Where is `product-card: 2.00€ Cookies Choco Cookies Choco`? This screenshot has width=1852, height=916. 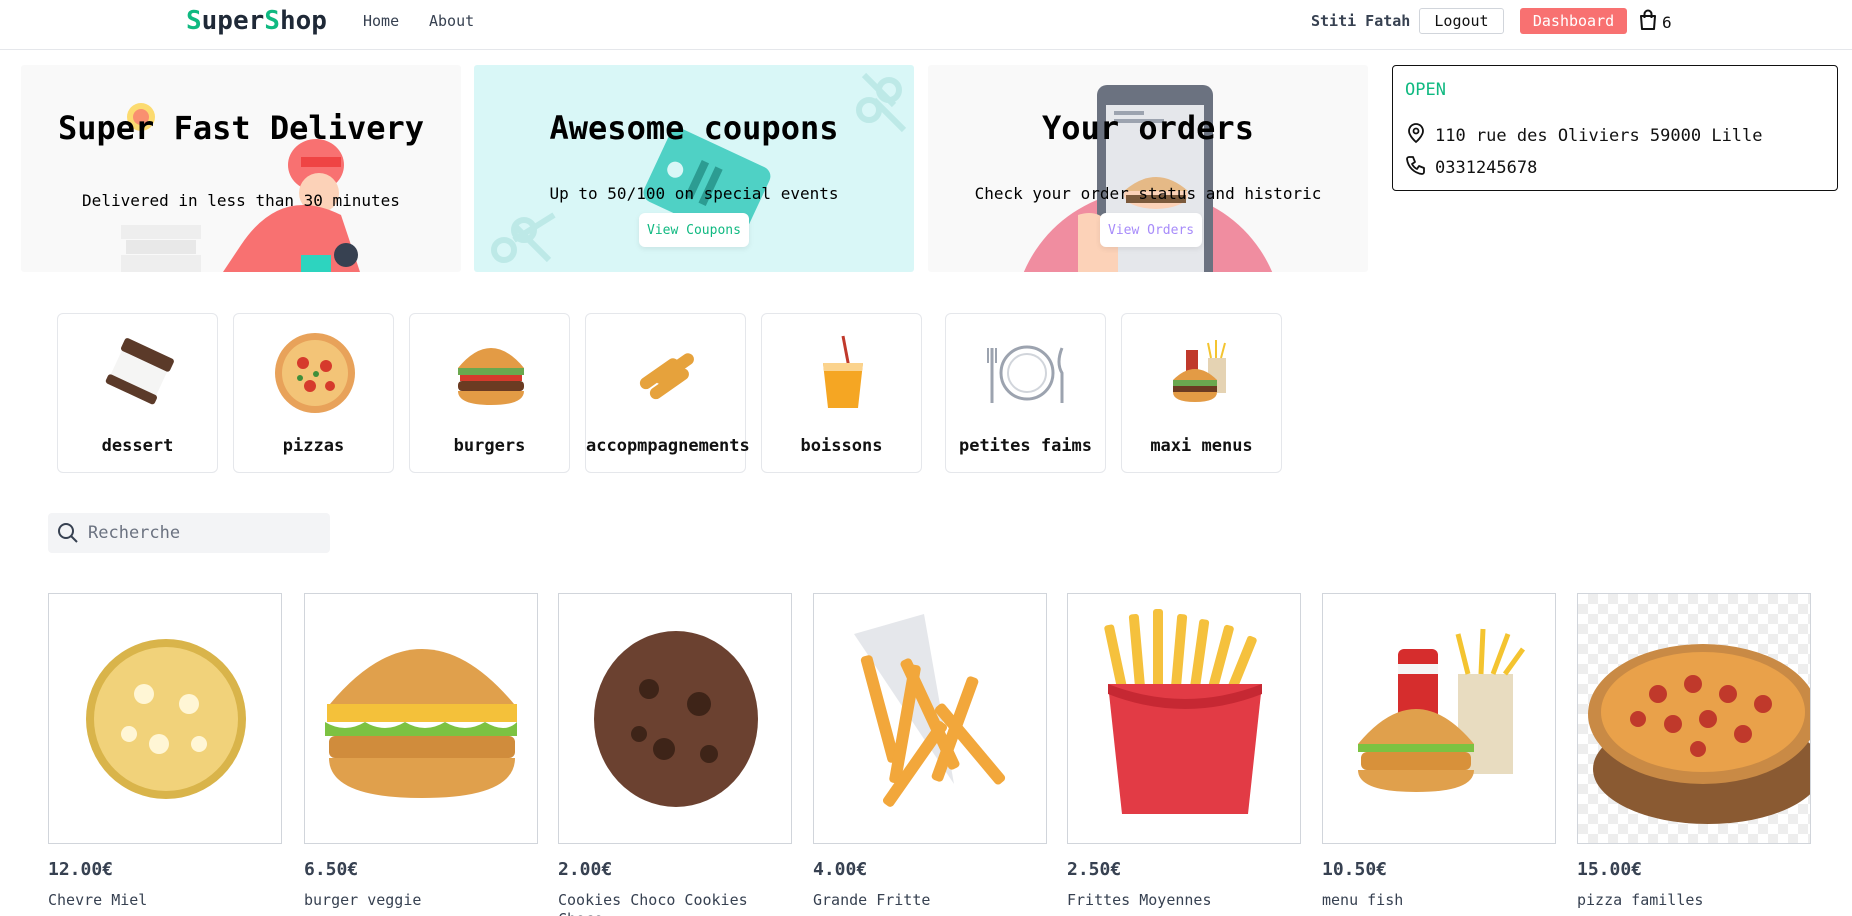
product-card: 2.00€ Cookies Choco Cookies Choco is located at coordinates (675, 754).